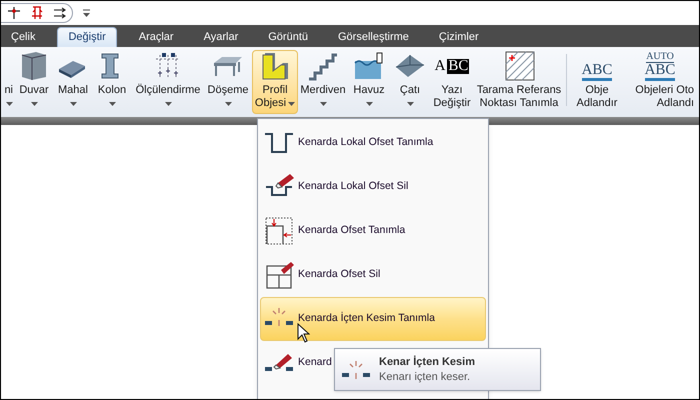 The width and height of the screenshot is (700, 400). Describe the element at coordinates (425, 377) in the screenshot. I see `tooltip-description: Kenarı içten keser.` at that location.